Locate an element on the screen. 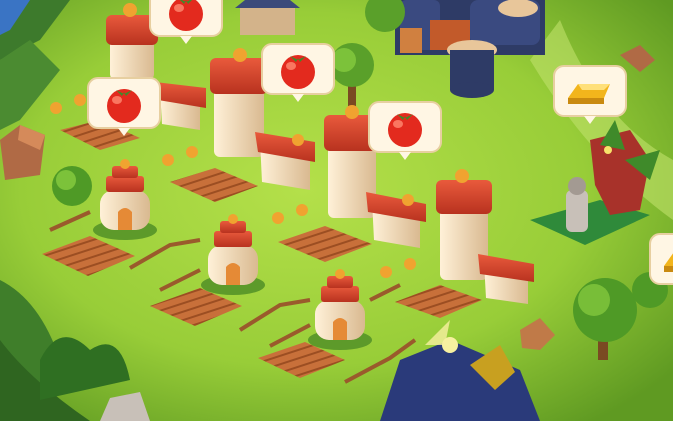  workshop-building is located at coordinates (267, 17).